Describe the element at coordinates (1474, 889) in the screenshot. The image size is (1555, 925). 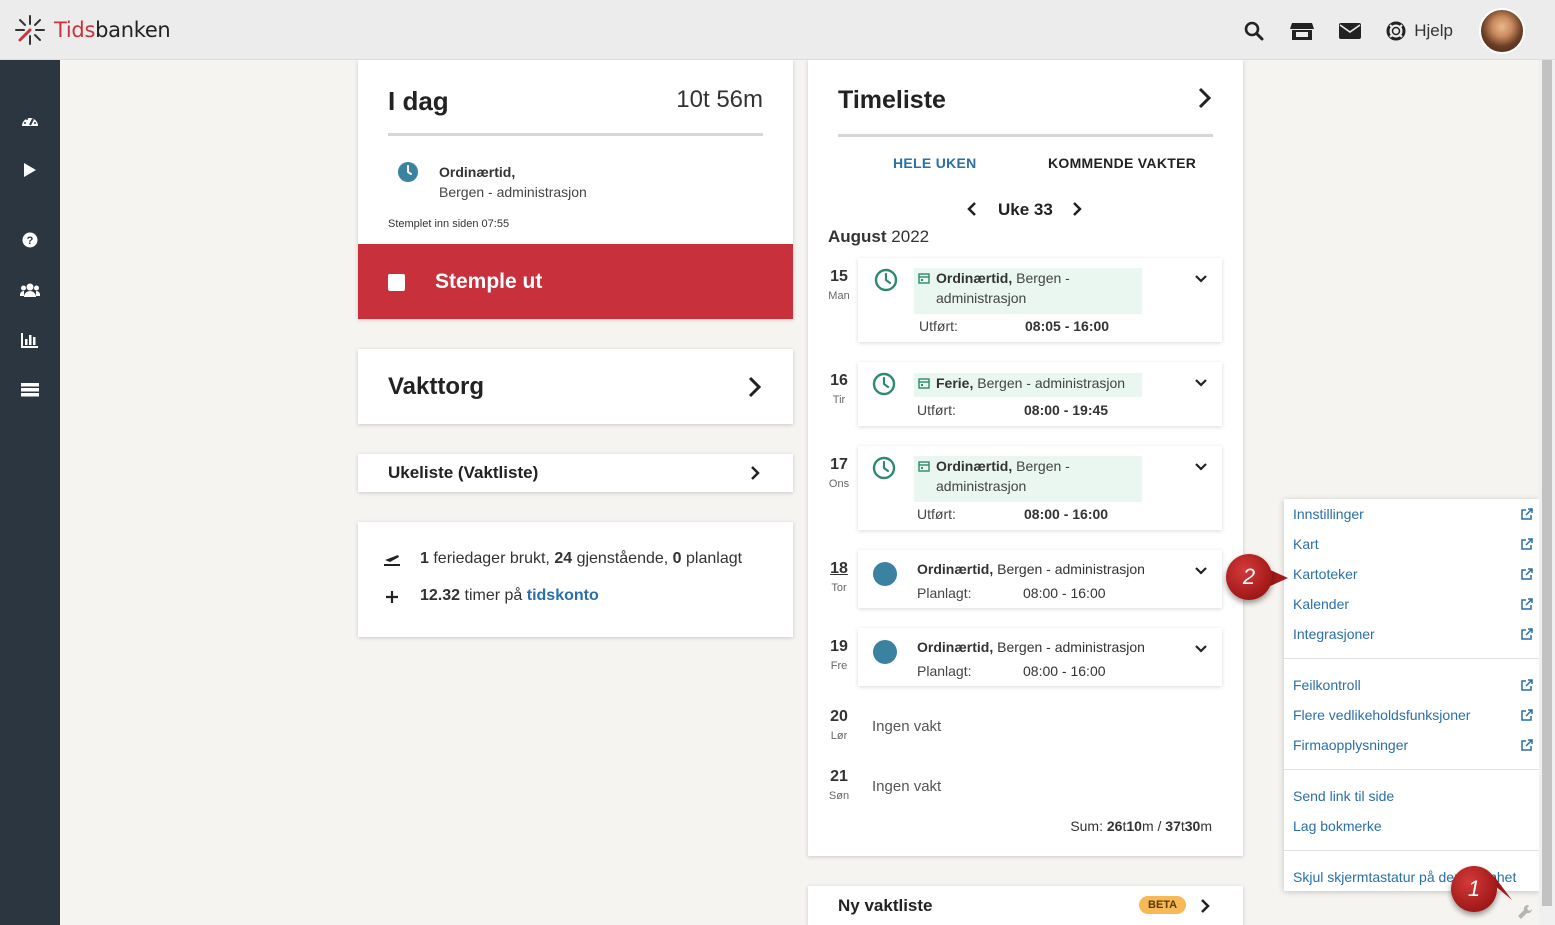
I see `callout-1: 1` at that location.